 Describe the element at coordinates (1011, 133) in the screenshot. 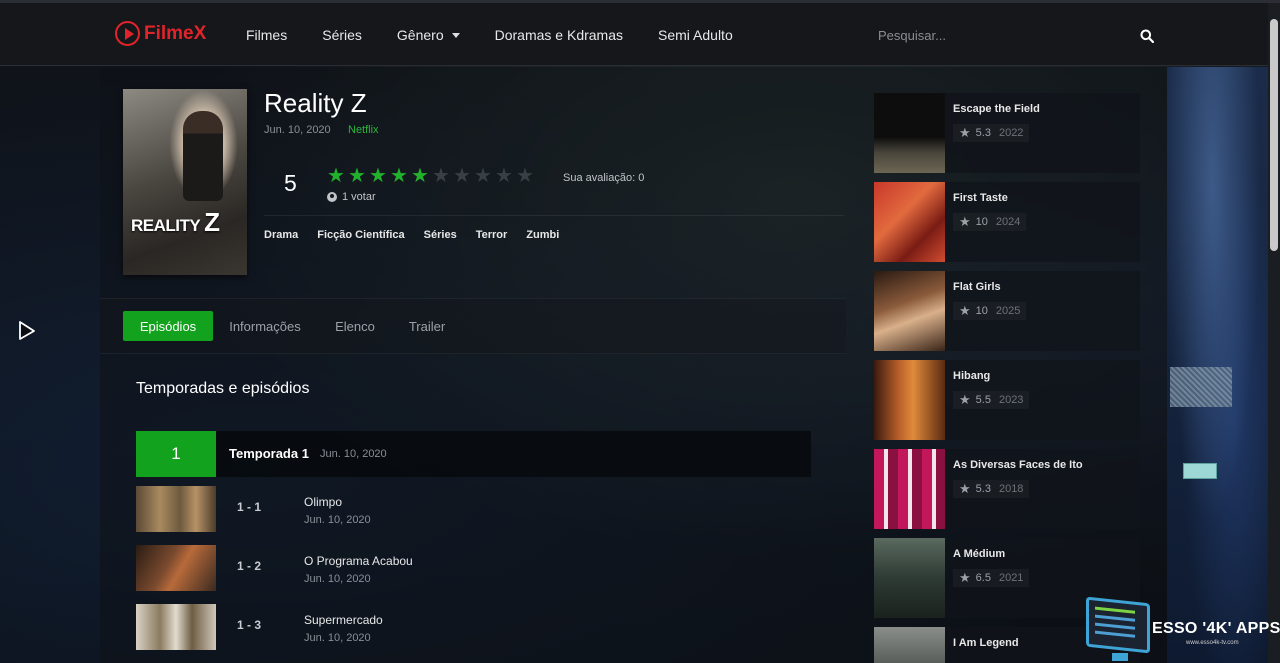

I see `sidebar-item-year: 2022` at that location.